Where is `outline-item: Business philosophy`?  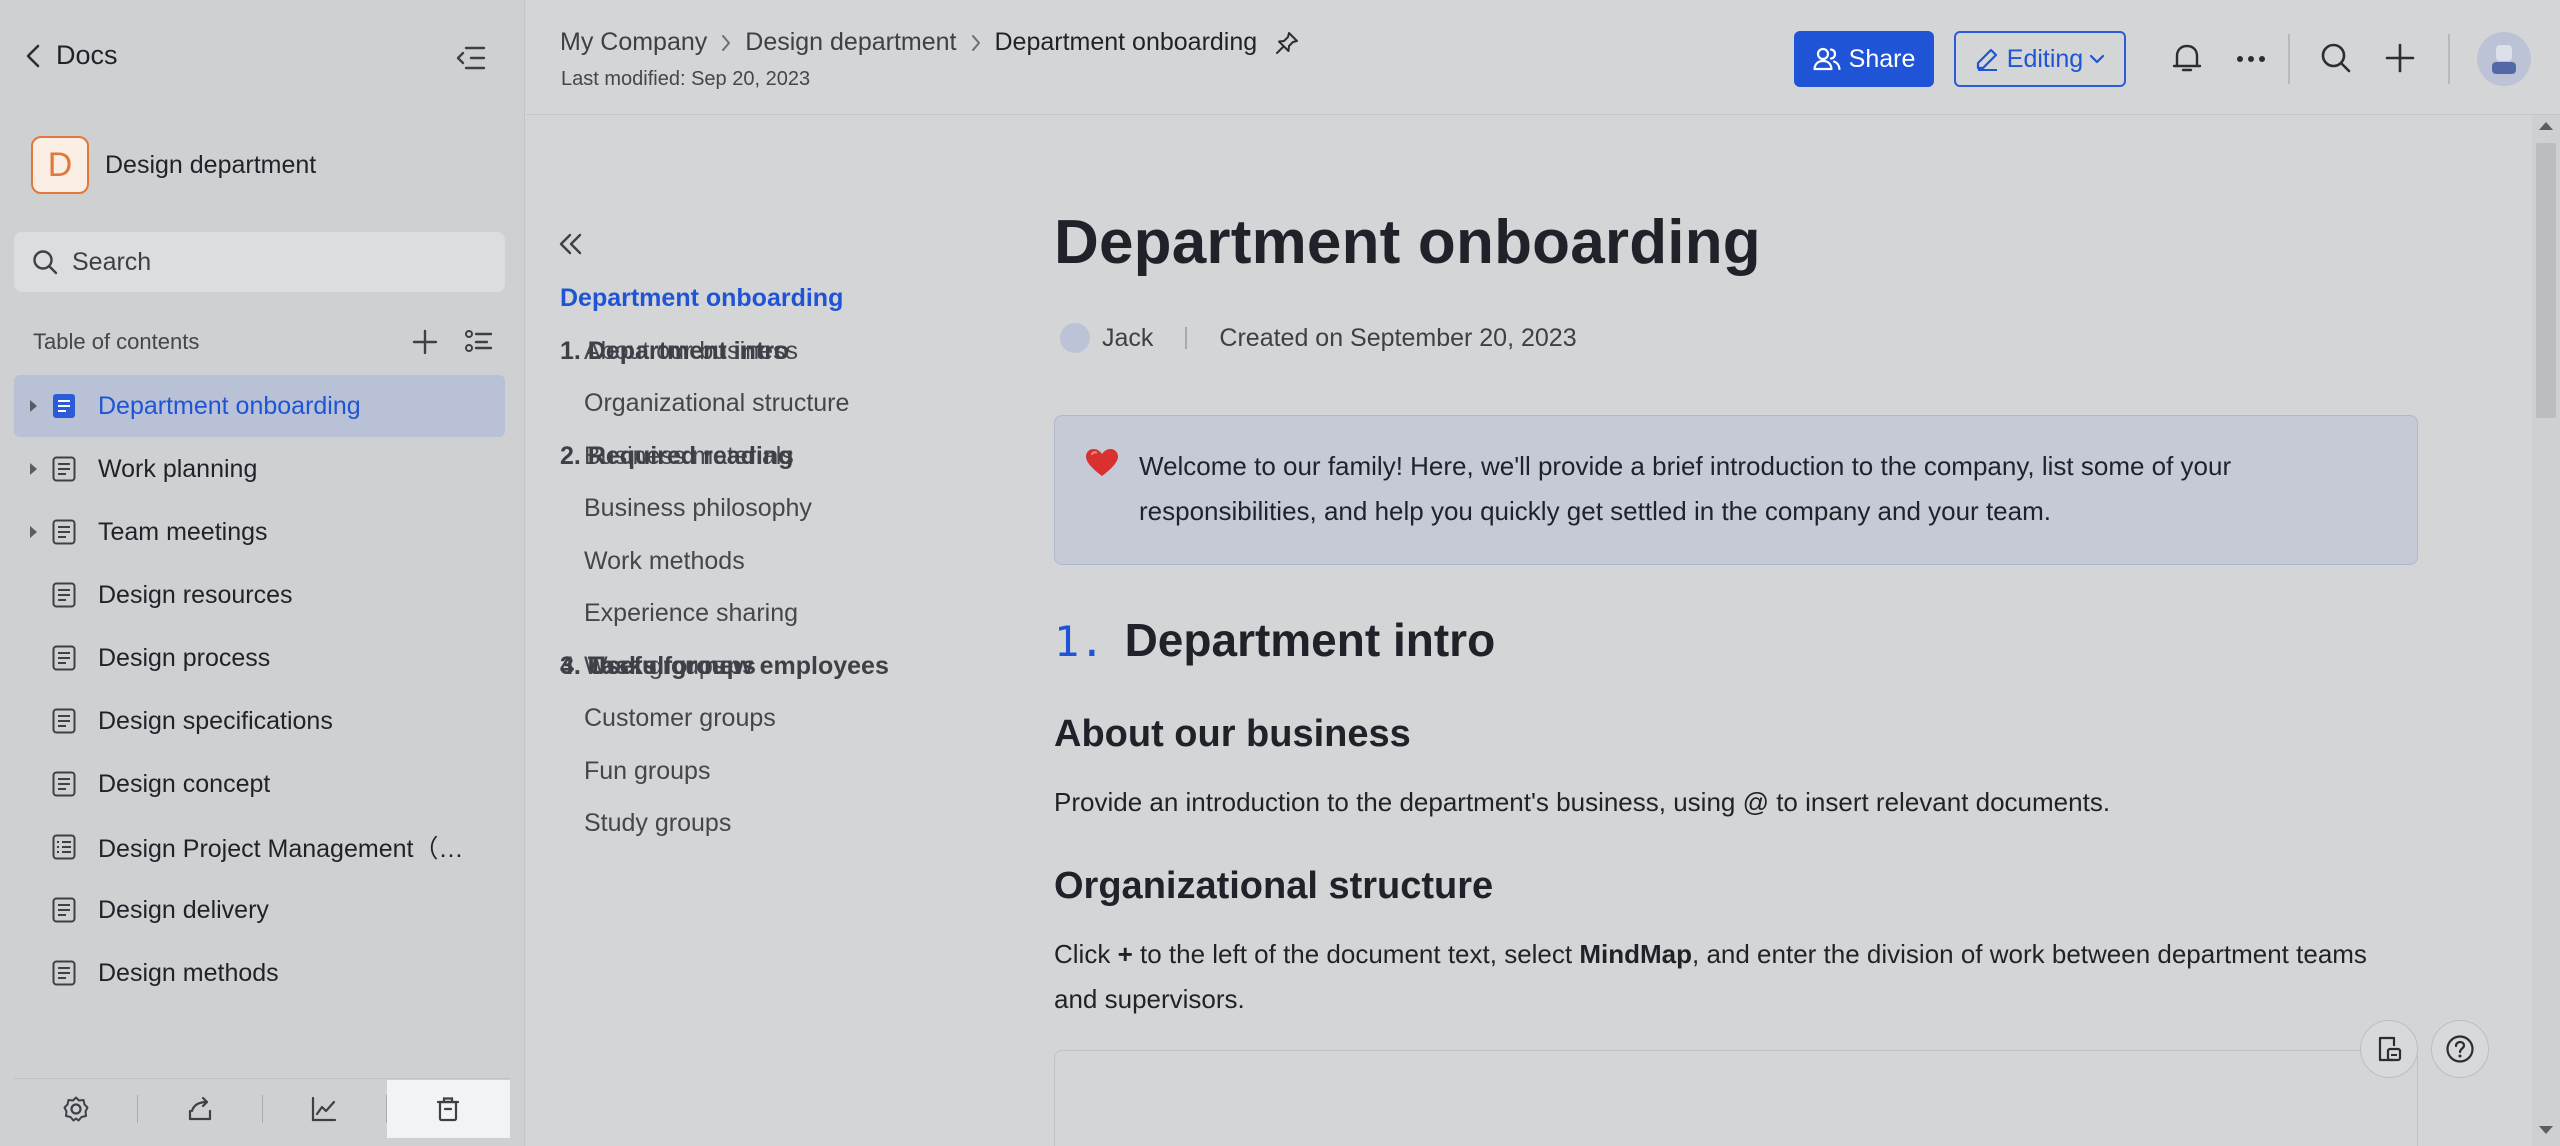
outline-item: Business philosophy is located at coordinates (780, 508).